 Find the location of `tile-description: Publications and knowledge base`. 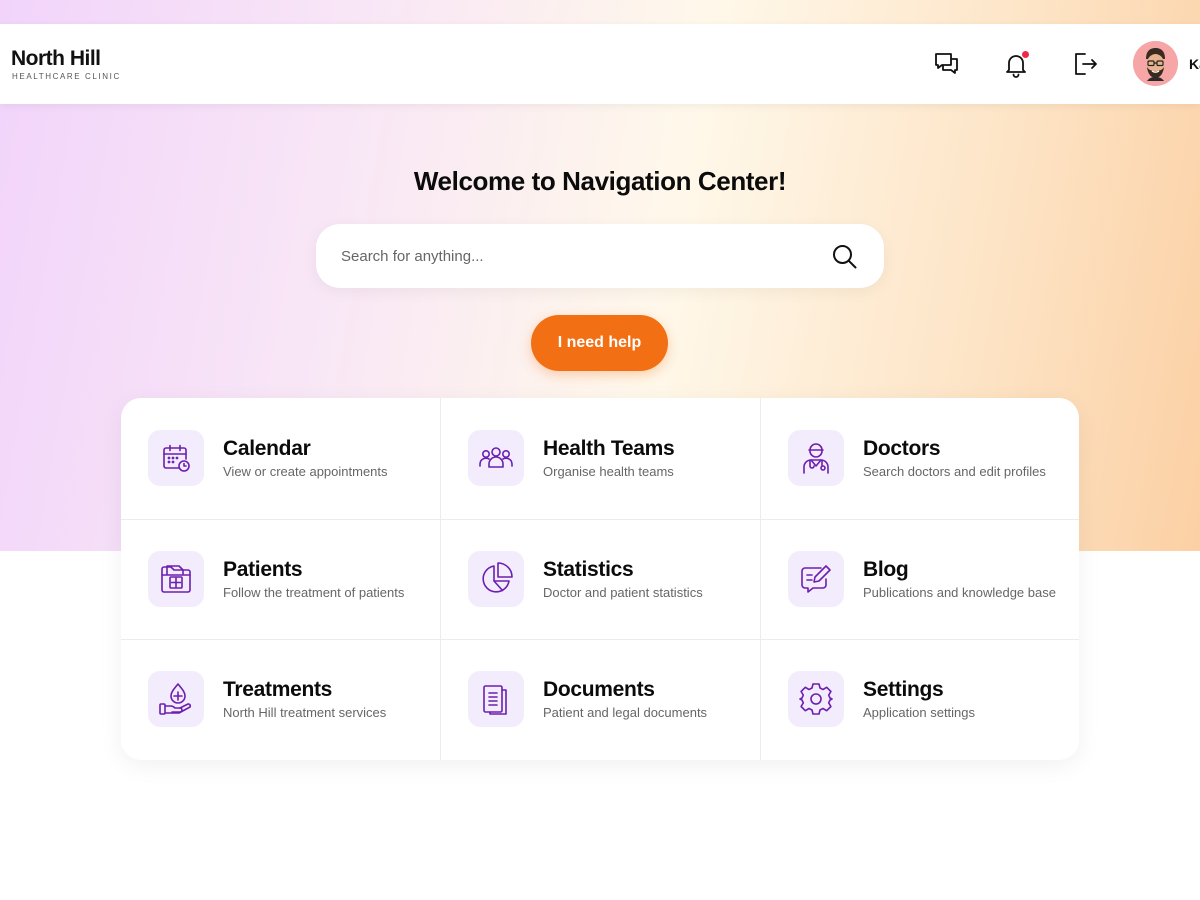

tile-description: Publications and knowledge base is located at coordinates (959, 592).